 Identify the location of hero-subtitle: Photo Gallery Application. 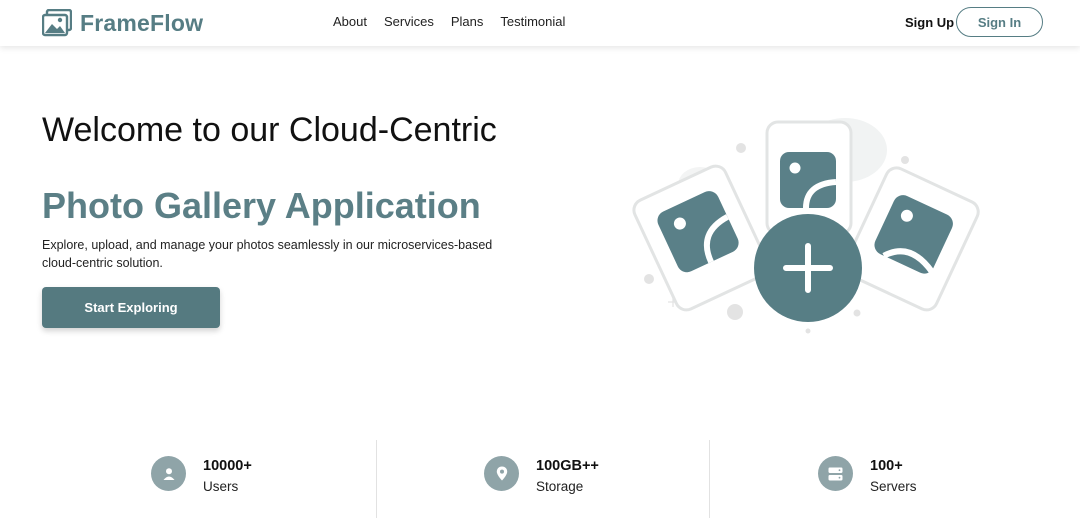
(261, 205).